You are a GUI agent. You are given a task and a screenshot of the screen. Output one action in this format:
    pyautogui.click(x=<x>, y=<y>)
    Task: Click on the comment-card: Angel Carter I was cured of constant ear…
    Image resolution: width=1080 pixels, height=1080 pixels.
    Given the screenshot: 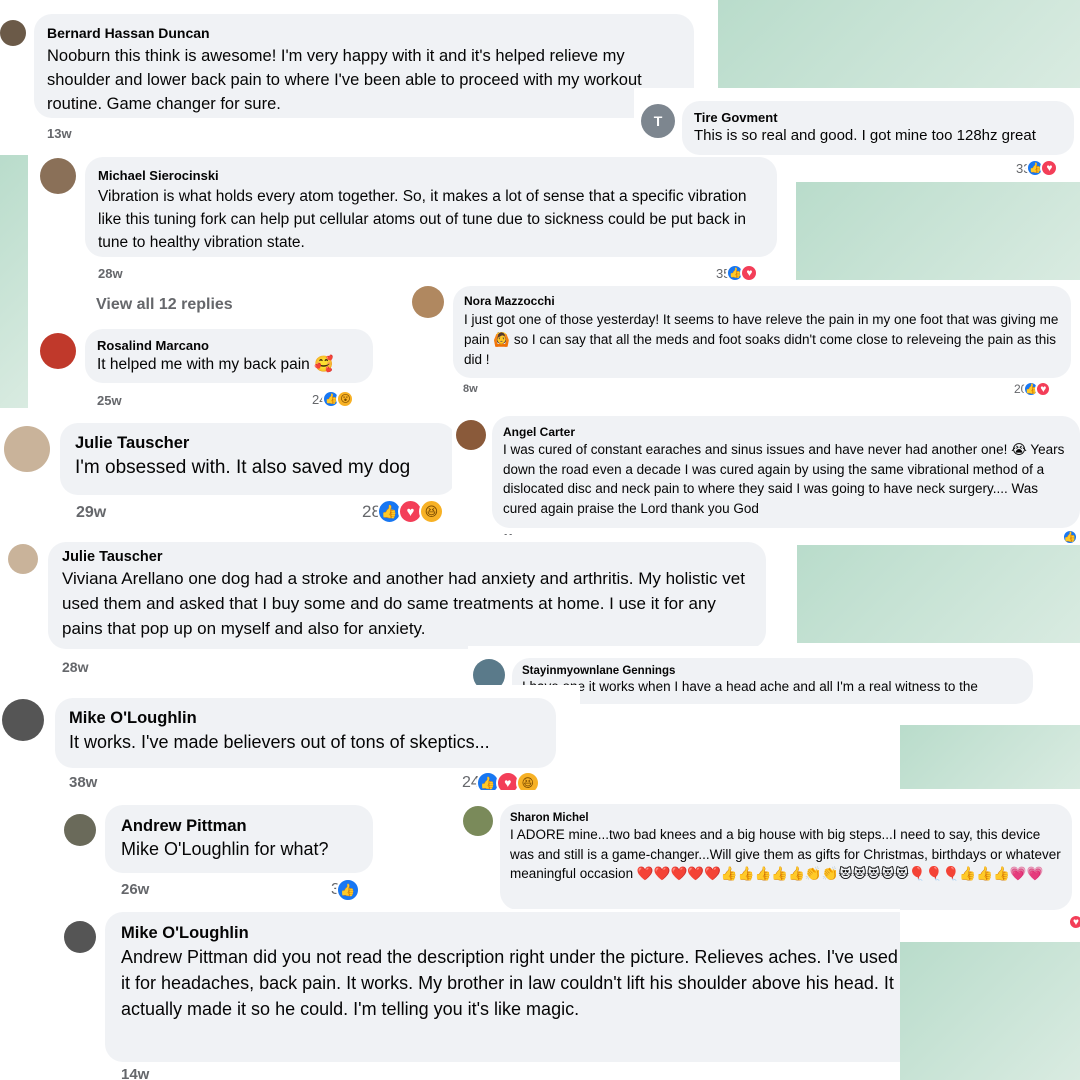 What is the action you would take?
    pyautogui.click(x=766, y=476)
    